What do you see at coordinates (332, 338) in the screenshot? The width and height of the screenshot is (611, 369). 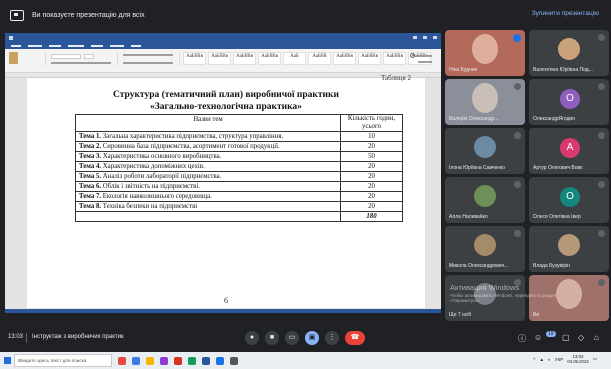 I see `more-options-button: ⋮` at bounding box center [332, 338].